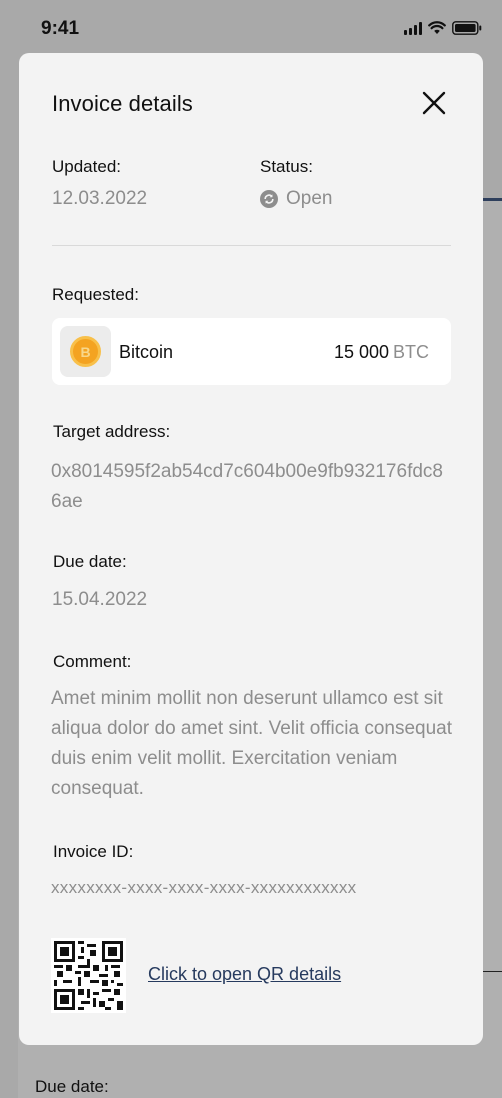  What do you see at coordinates (411, 352) in the screenshot?
I see `token-unit: BTC` at bounding box center [411, 352].